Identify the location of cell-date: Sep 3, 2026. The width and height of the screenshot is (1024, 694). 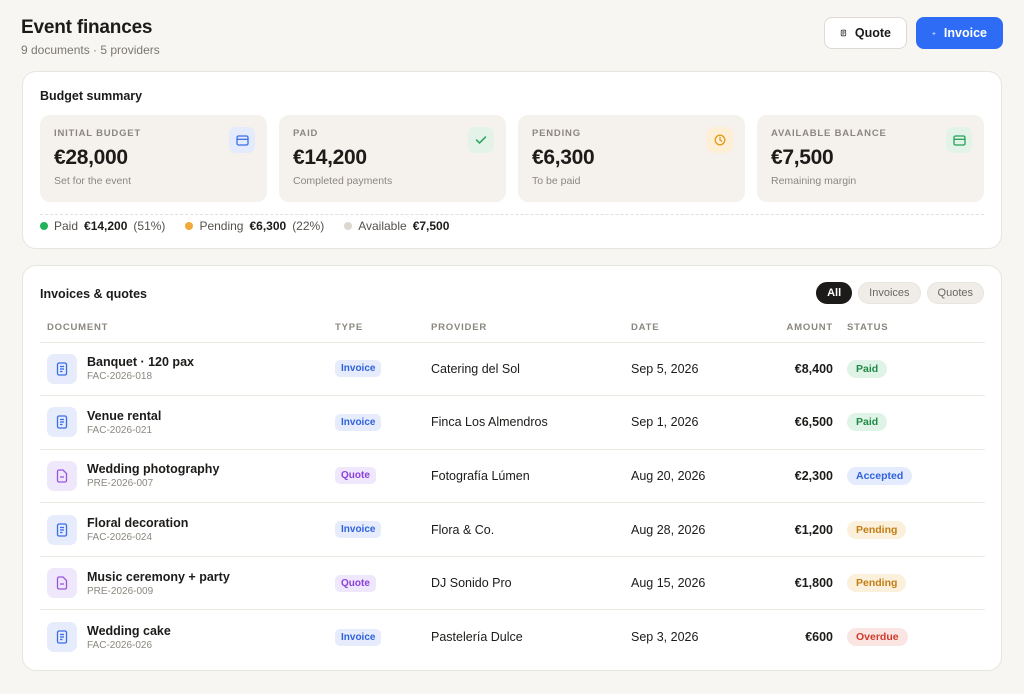
(665, 637).